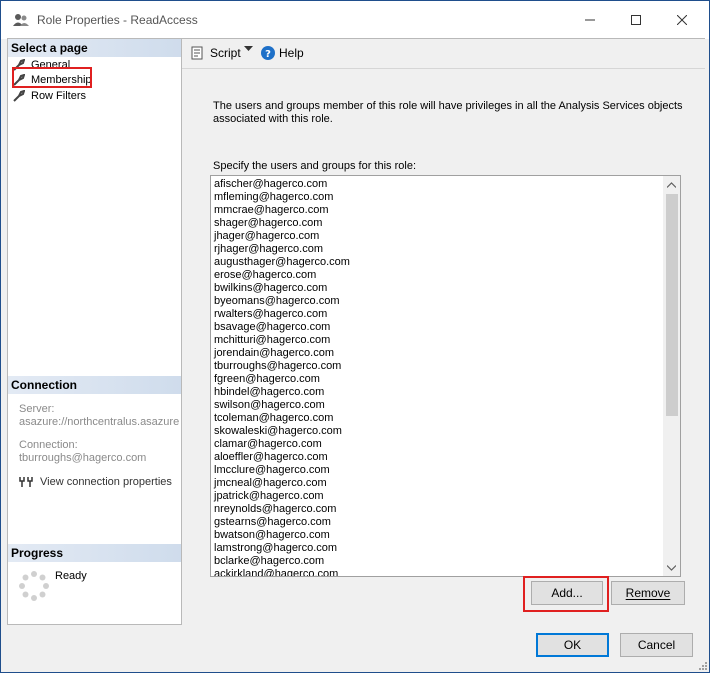  Describe the element at coordinates (702, 665) in the screenshot. I see `resize-grip-icon` at that location.